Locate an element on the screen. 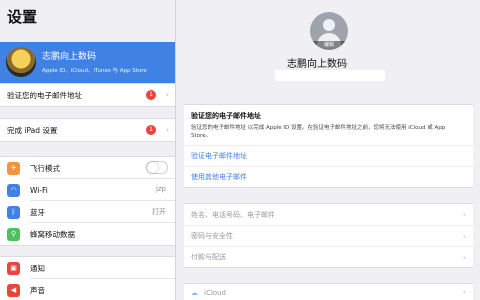 Image resolution: width=480 pixels, height=300 pixels. password-security-row: 密码与安全性 › is located at coordinates (328, 235).